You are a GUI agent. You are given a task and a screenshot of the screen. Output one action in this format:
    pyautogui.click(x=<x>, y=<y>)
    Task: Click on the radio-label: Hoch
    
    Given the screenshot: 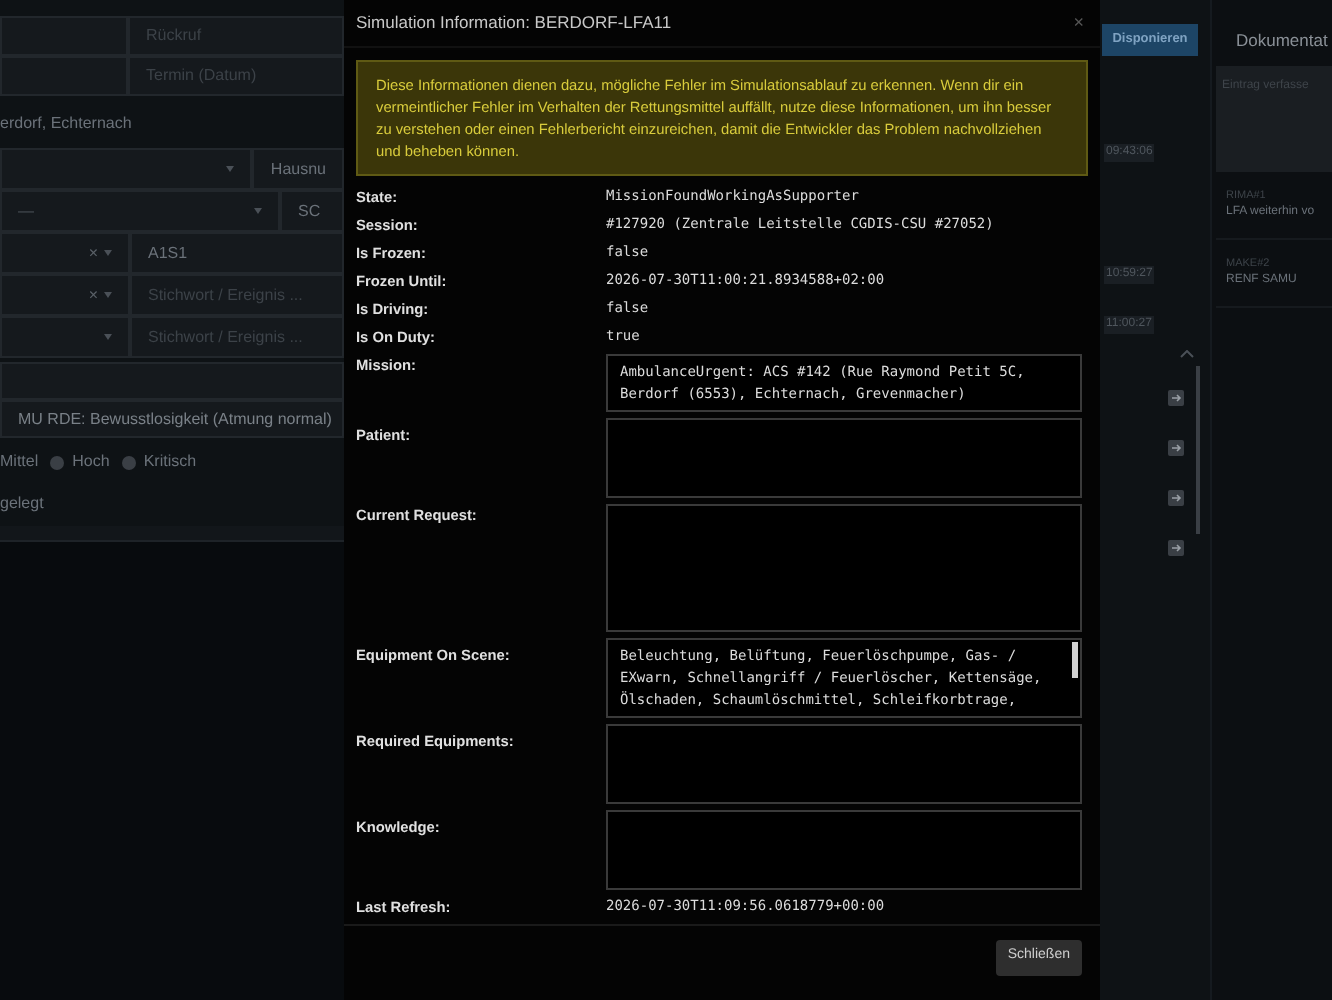 What is the action you would take?
    pyautogui.click(x=91, y=462)
    